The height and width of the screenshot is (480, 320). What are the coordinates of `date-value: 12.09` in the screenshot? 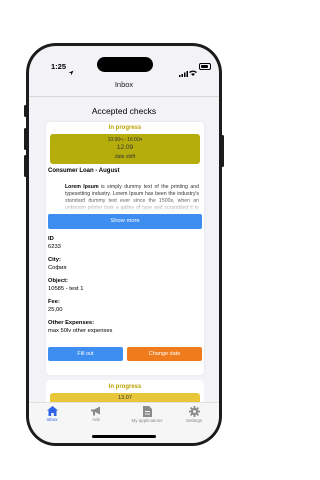 It's located at (125, 147).